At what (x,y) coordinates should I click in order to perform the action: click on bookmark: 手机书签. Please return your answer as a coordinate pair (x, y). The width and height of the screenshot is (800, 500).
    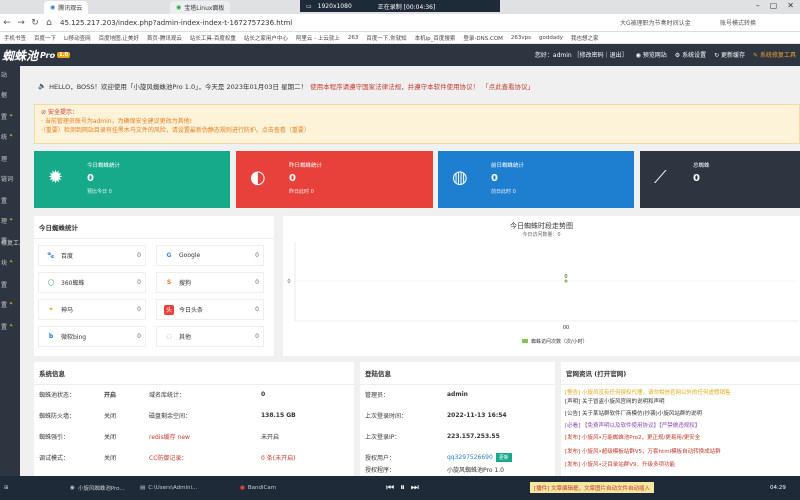
    Looking at the image, I should click on (15, 38).